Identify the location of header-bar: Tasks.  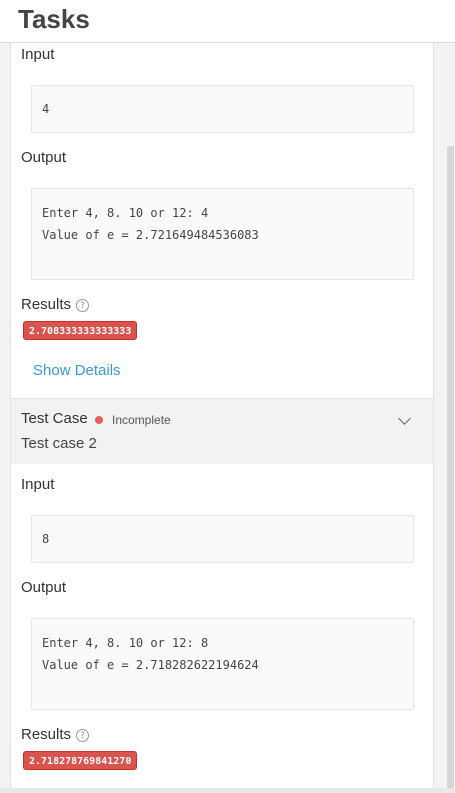
(227, 21).